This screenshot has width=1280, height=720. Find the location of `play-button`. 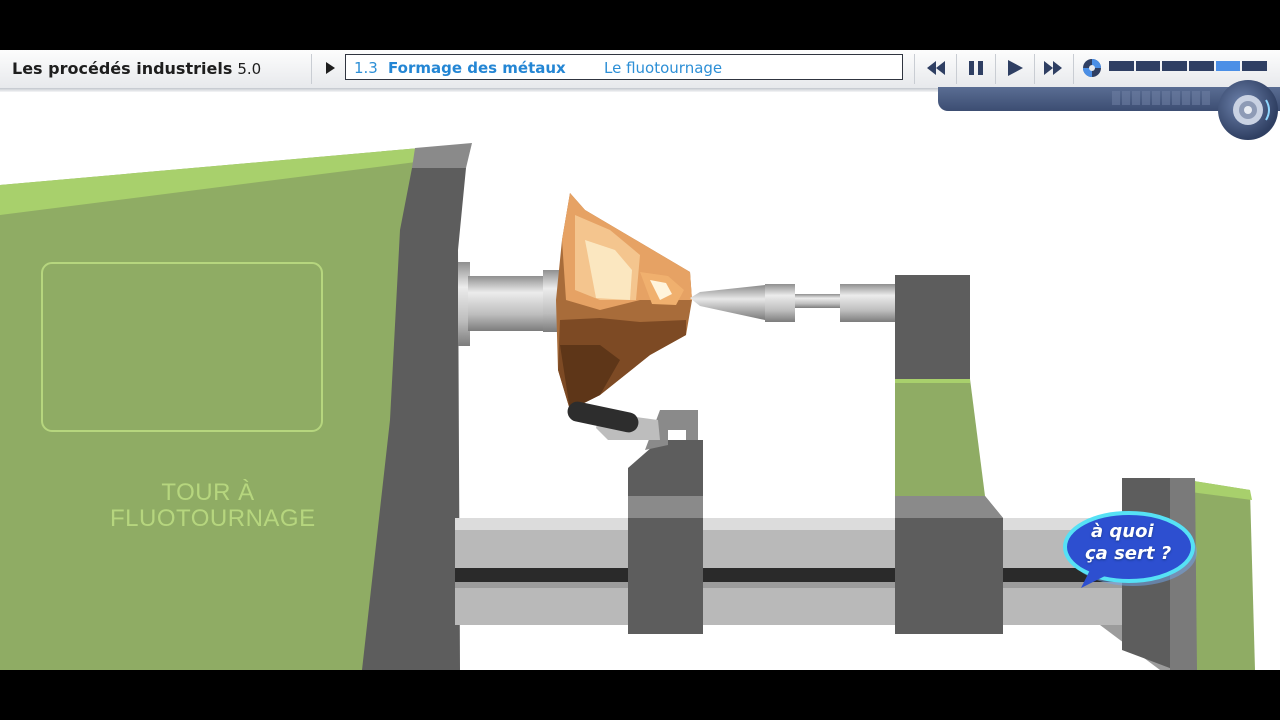

play-button is located at coordinates (1015, 68).